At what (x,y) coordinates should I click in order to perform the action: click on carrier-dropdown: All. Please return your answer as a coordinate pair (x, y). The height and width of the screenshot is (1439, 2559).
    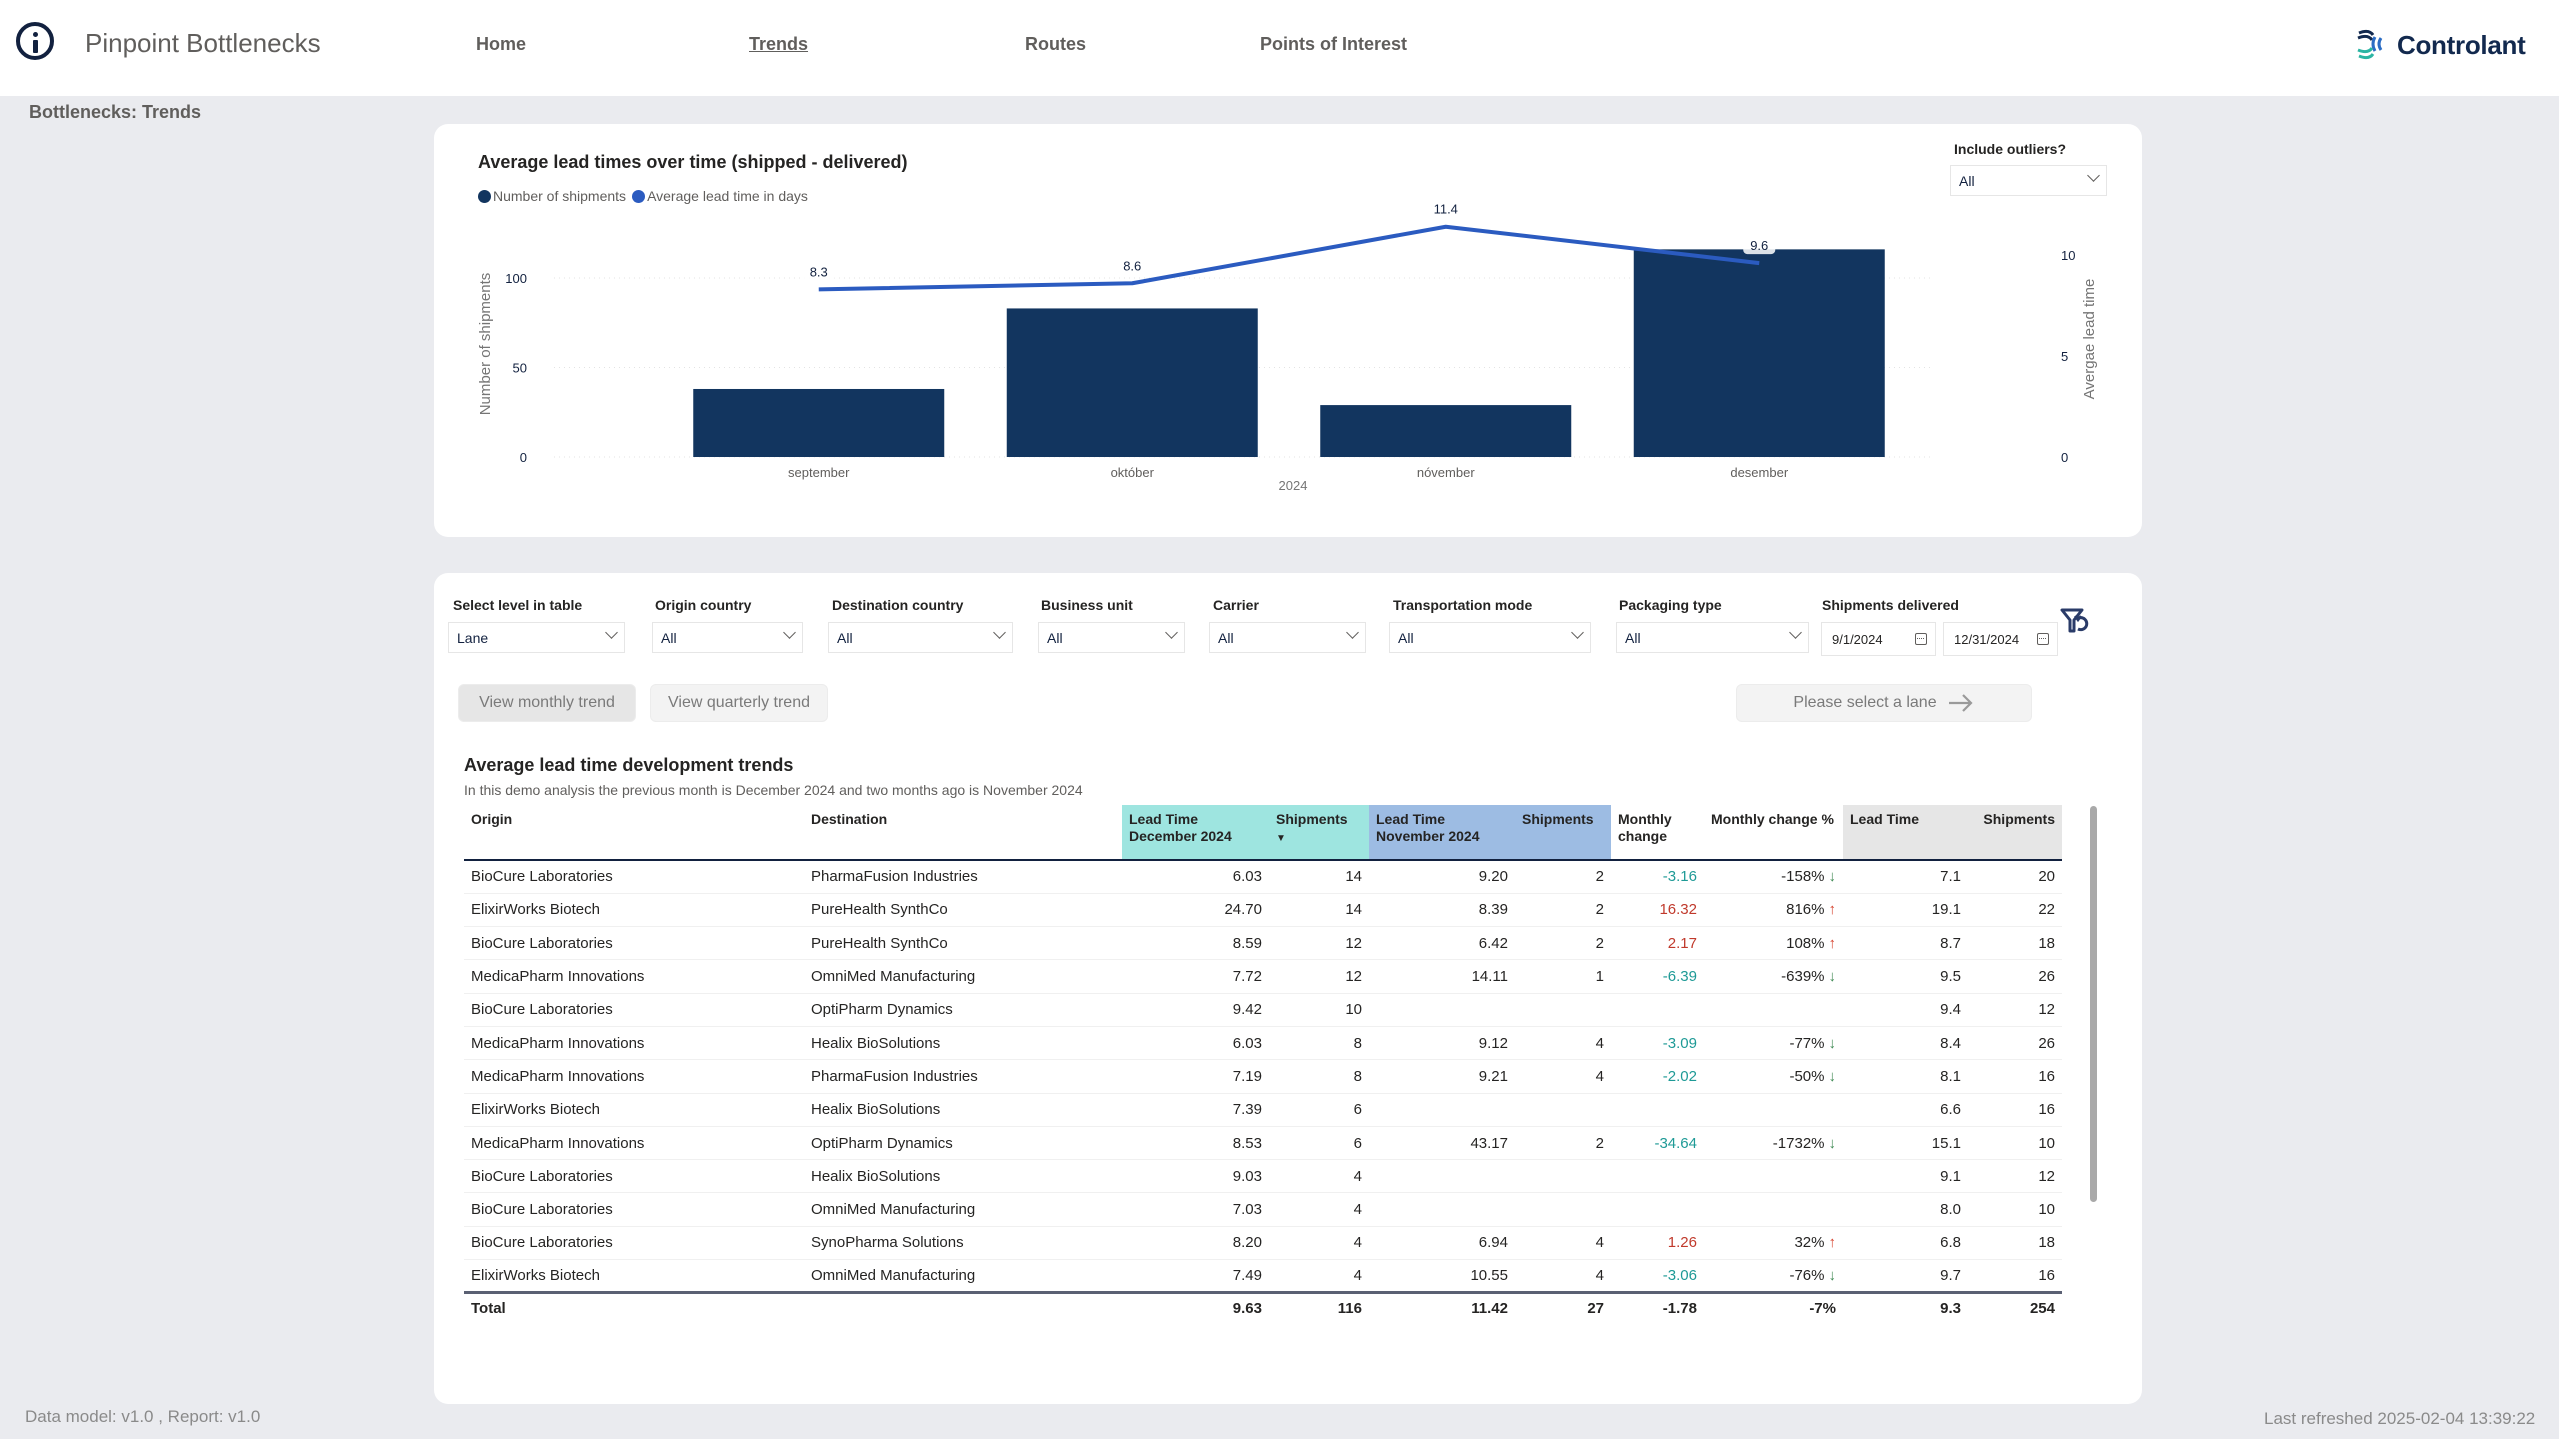
    Looking at the image, I should click on (1287, 637).